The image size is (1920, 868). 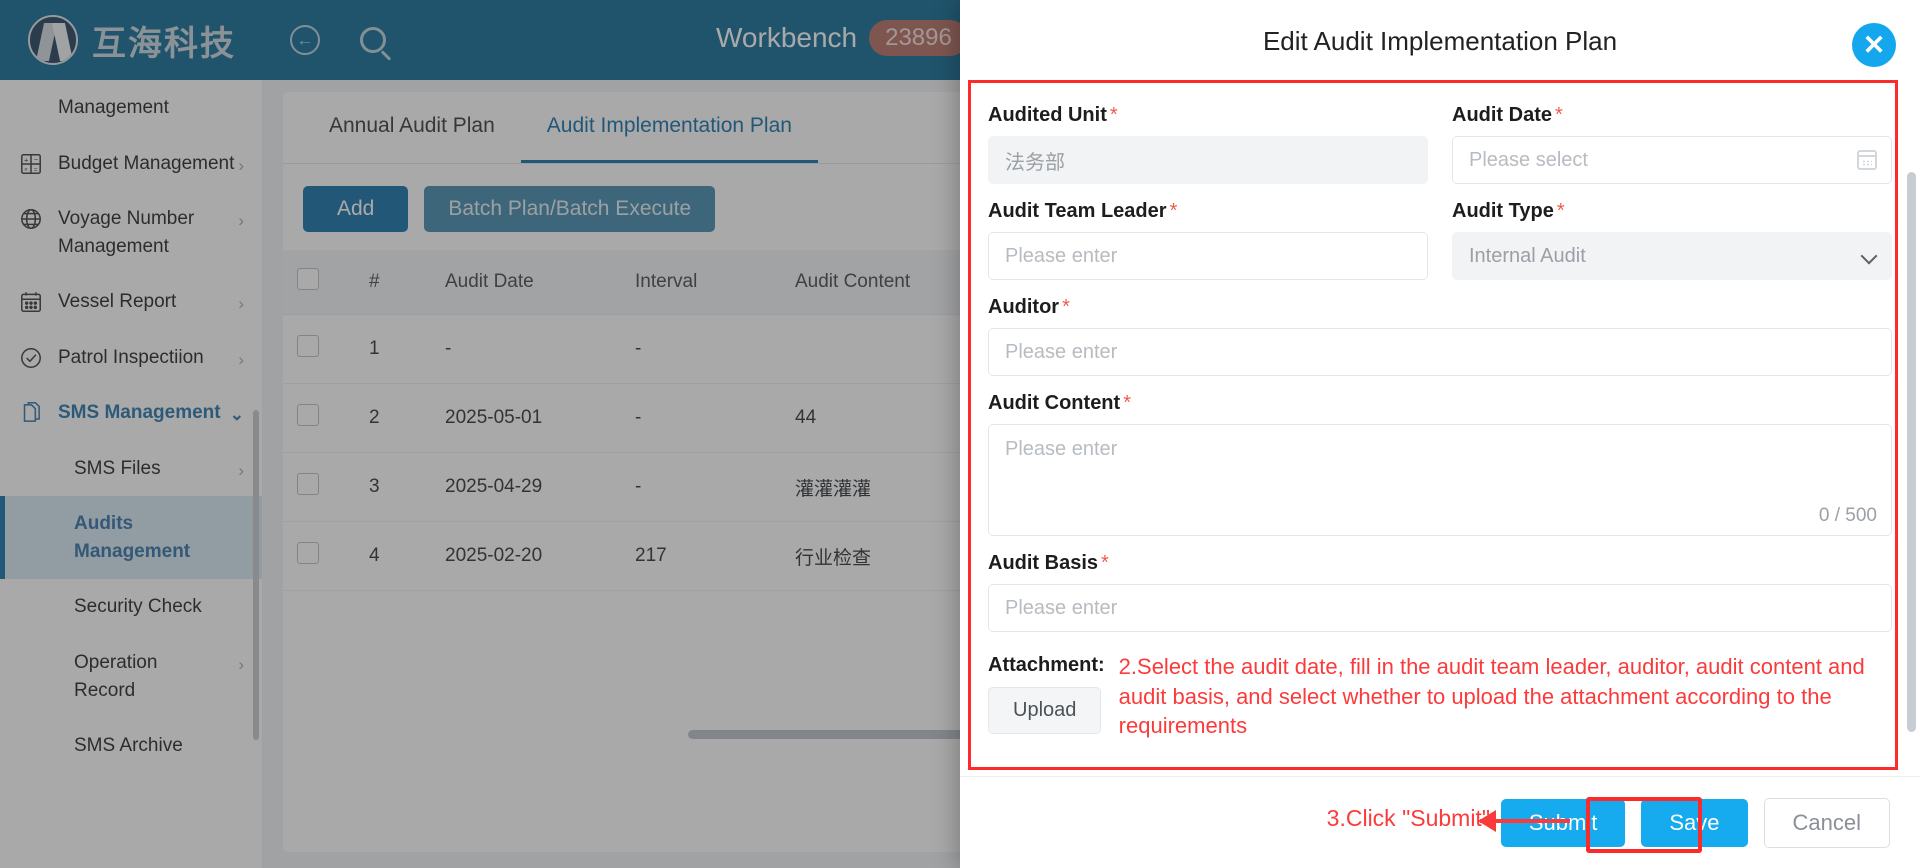 What do you see at coordinates (1847, 515) in the screenshot?
I see `audit-content-counter: 0 / 500` at bounding box center [1847, 515].